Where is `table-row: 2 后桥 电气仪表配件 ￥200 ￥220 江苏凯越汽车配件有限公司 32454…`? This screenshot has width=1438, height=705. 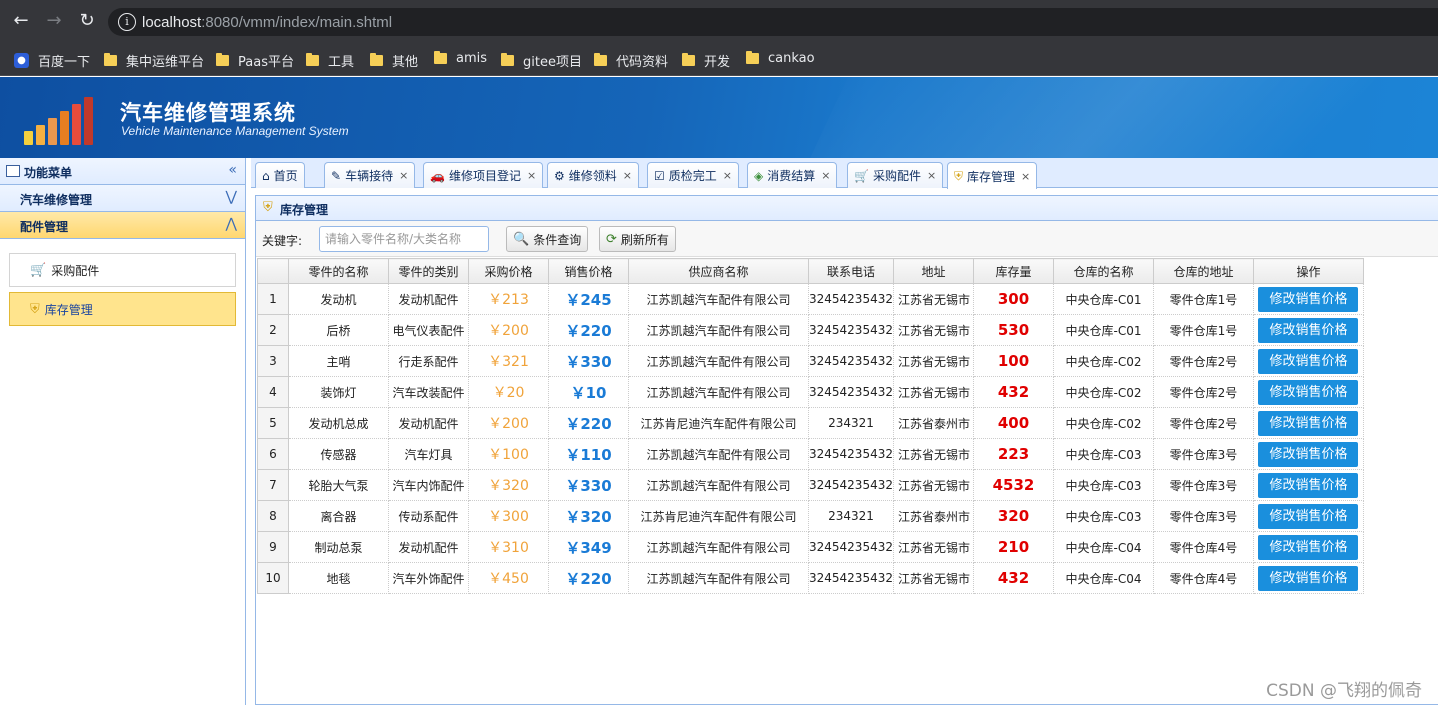
table-row: 2 后桥 电气仪表配件 ￥200 ￥220 江苏凯越汽车配件有限公司 32454… is located at coordinates (810, 330).